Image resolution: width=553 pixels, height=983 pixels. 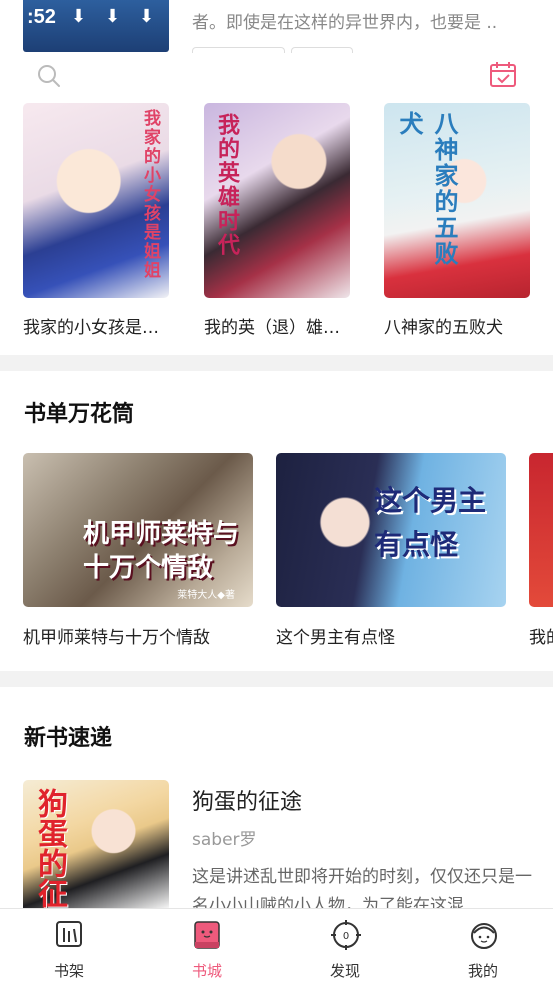 What do you see at coordinates (362, 887) in the screenshot?
I see `newbook-description: 这是讲述乱世即将开始的时刻，仅仅还只是一名小小山贼的小人物，为了能在这混` at bounding box center [362, 887].